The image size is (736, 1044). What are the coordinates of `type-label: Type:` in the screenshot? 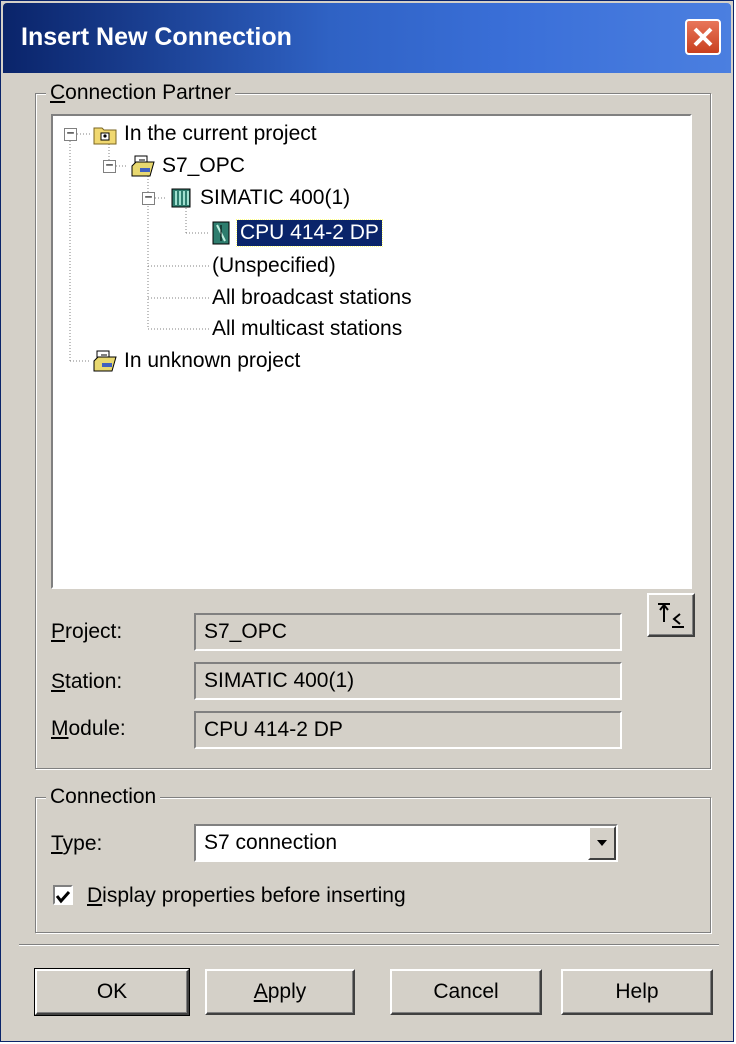 It's located at (77, 843).